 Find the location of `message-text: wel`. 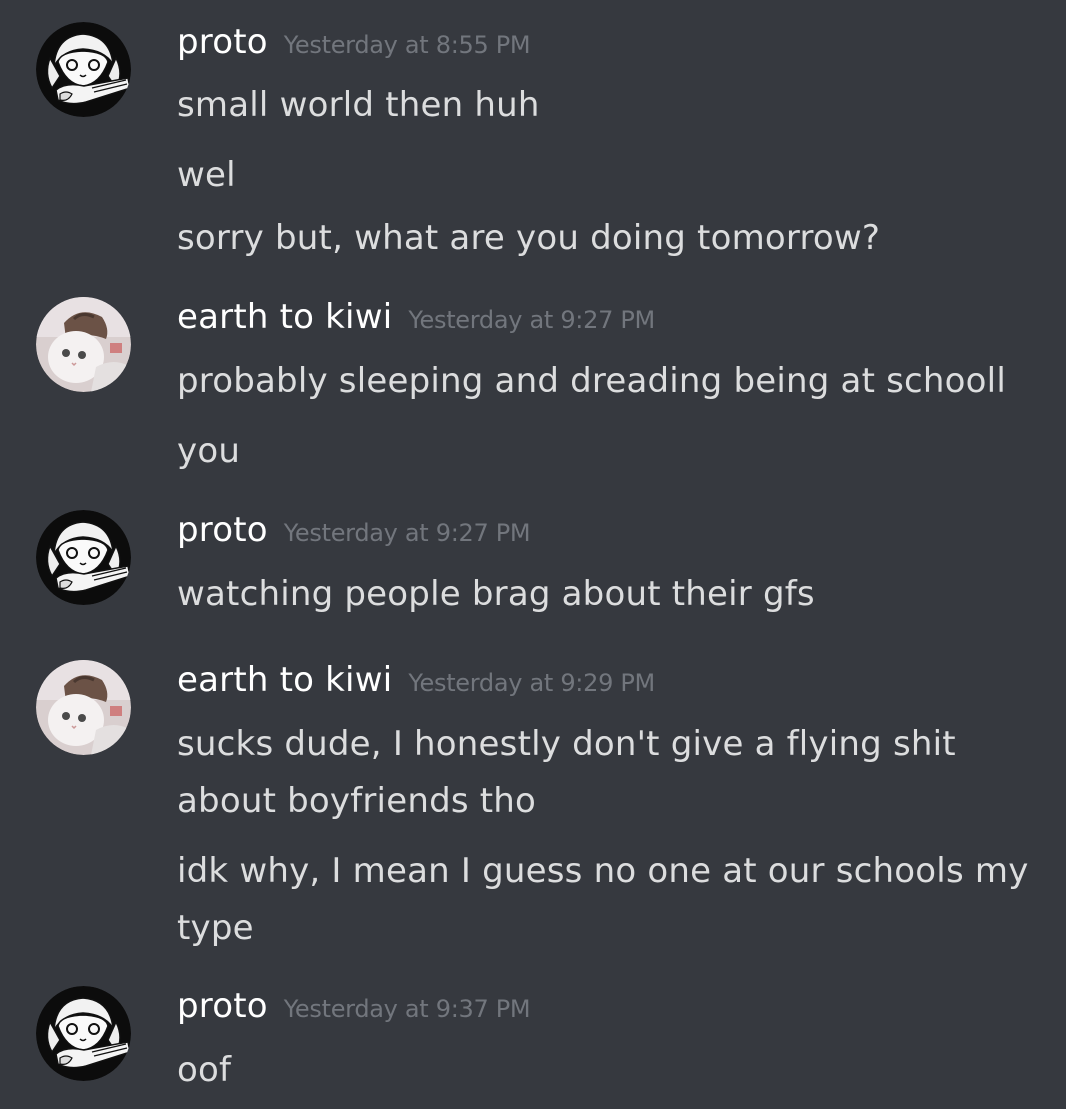

message-text: wel is located at coordinates (206, 175).